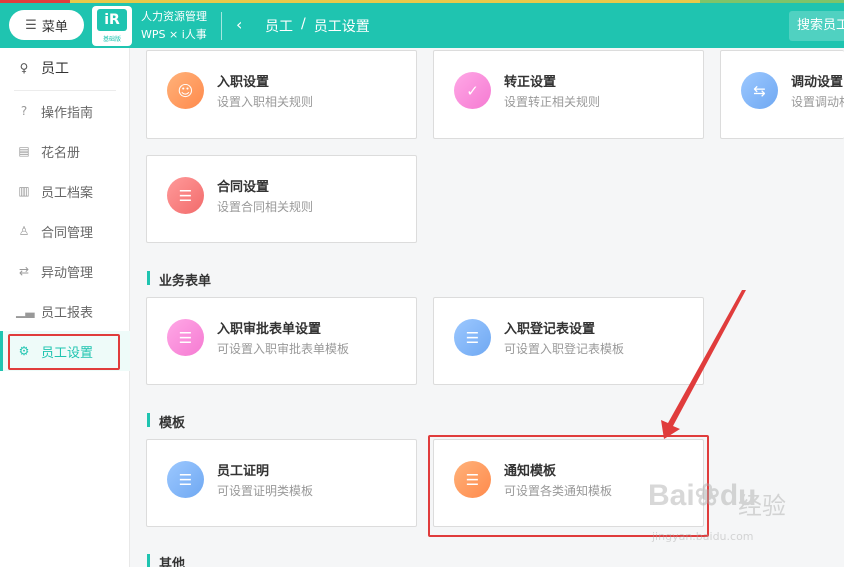 The height and width of the screenshot is (567, 844). I want to click on menu-button: ☰ 菜单, so click(46, 25).